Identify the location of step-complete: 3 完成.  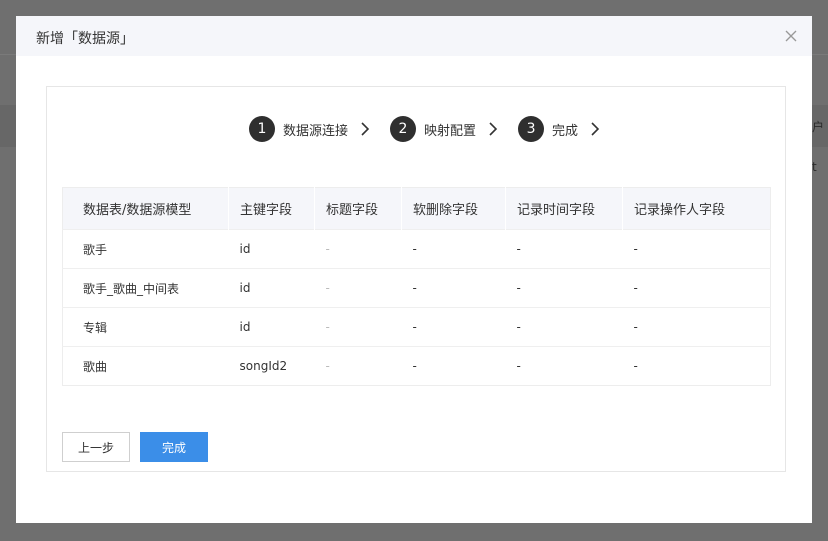
(559, 129).